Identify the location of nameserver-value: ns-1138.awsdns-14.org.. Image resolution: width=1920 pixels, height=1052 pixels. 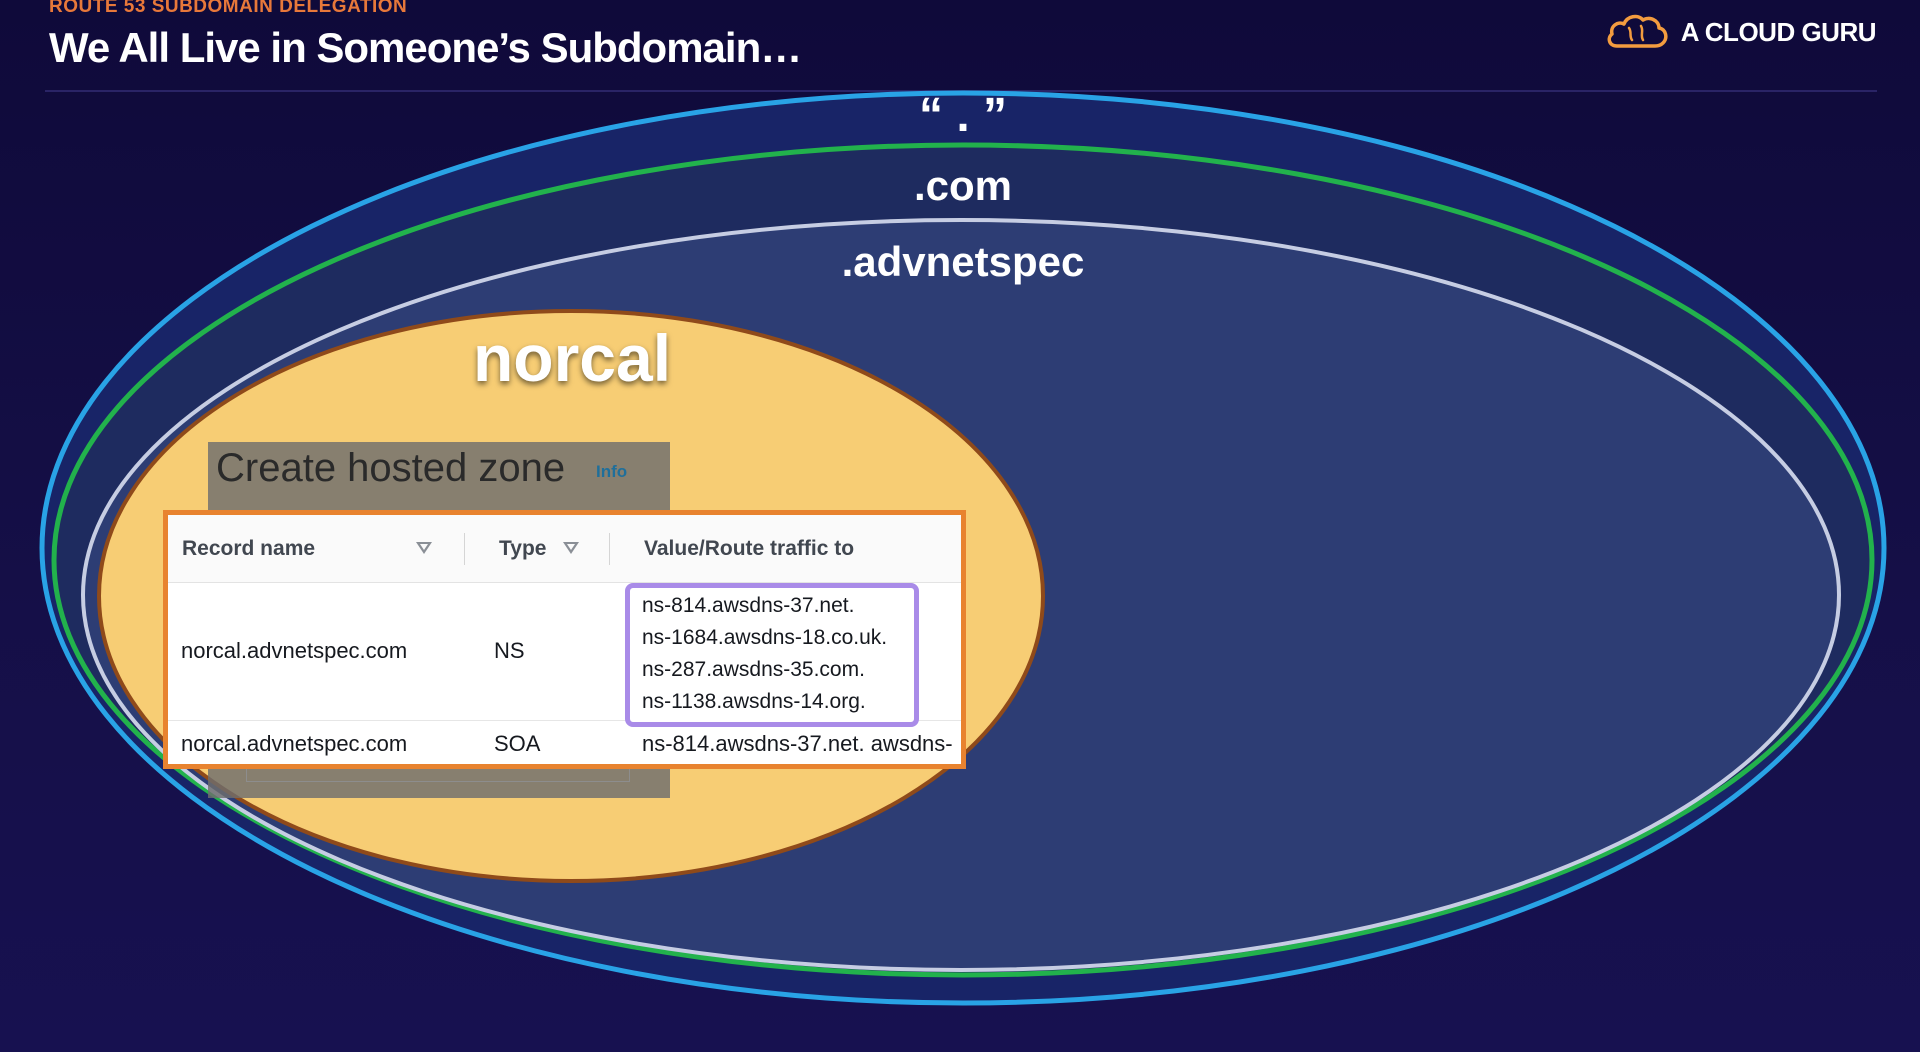
(754, 701).